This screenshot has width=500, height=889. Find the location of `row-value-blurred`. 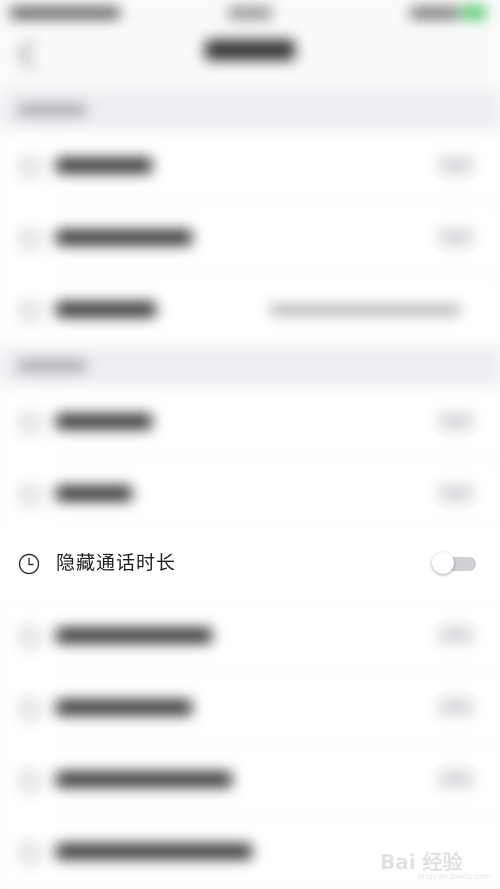

row-value-blurred is located at coordinates (365, 310).